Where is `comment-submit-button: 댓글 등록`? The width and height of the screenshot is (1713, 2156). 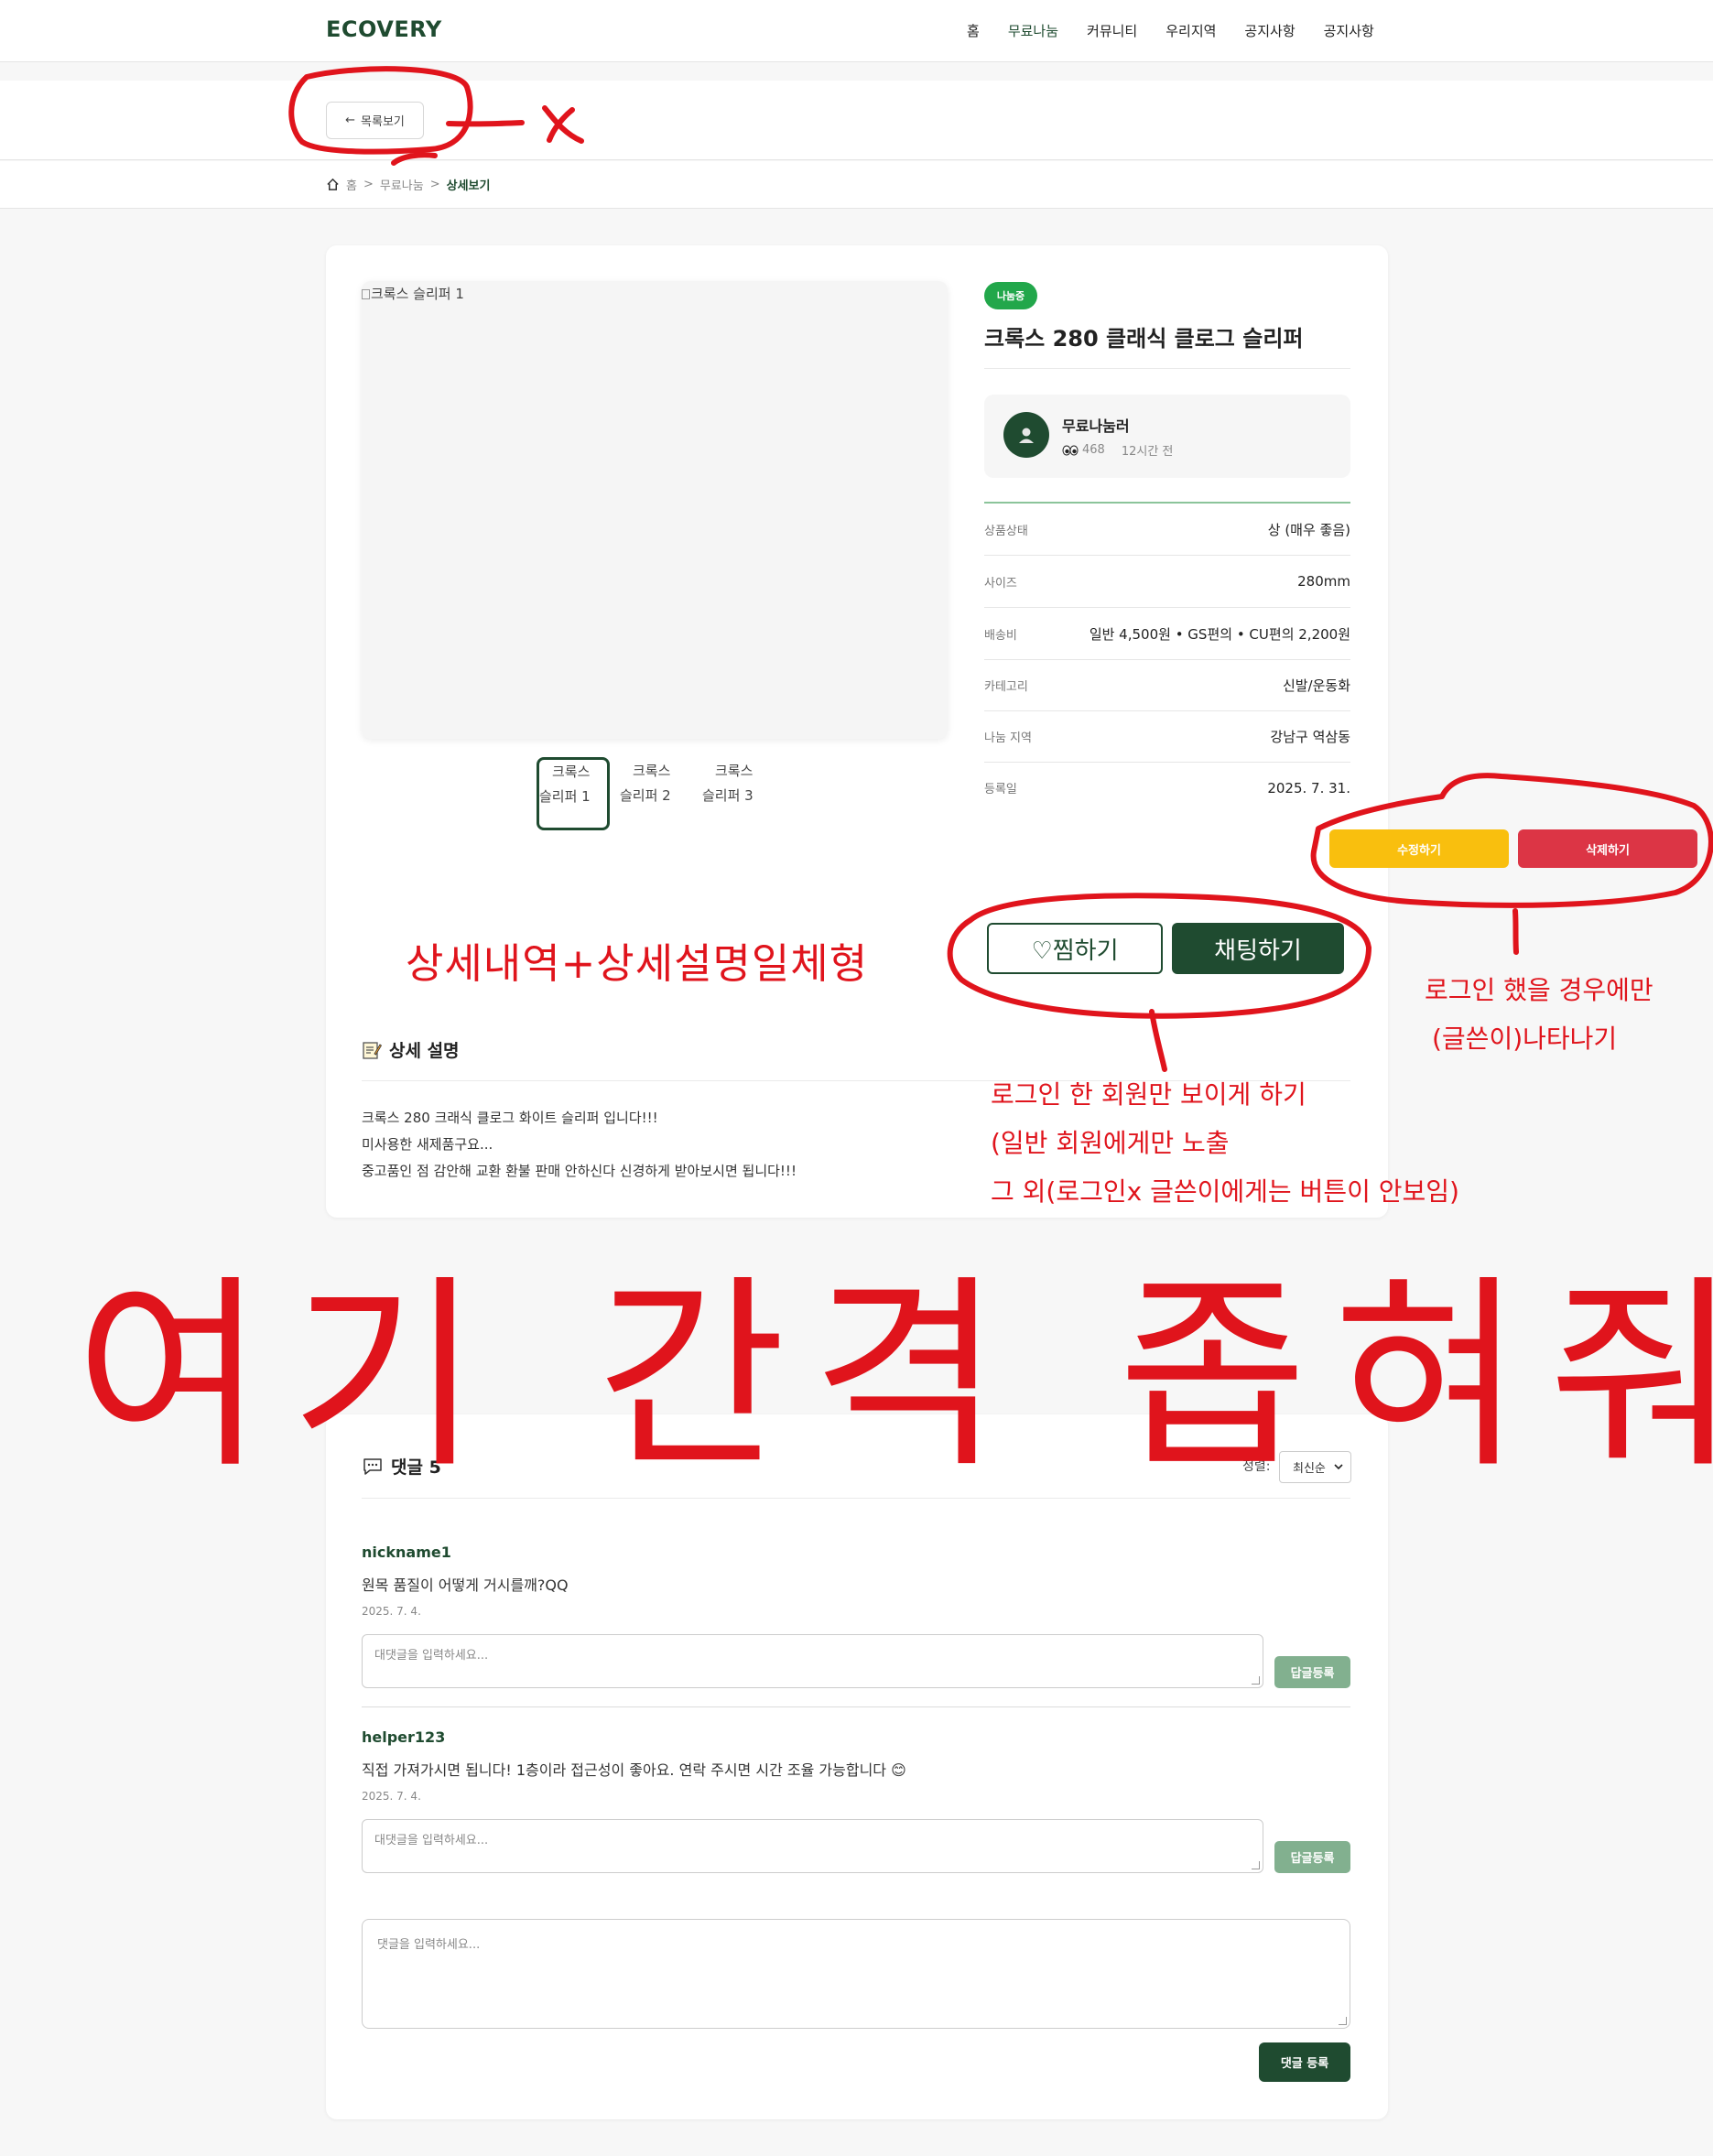
comment-submit-button: 댓글 등록 is located at coordinates (1304, 2062).